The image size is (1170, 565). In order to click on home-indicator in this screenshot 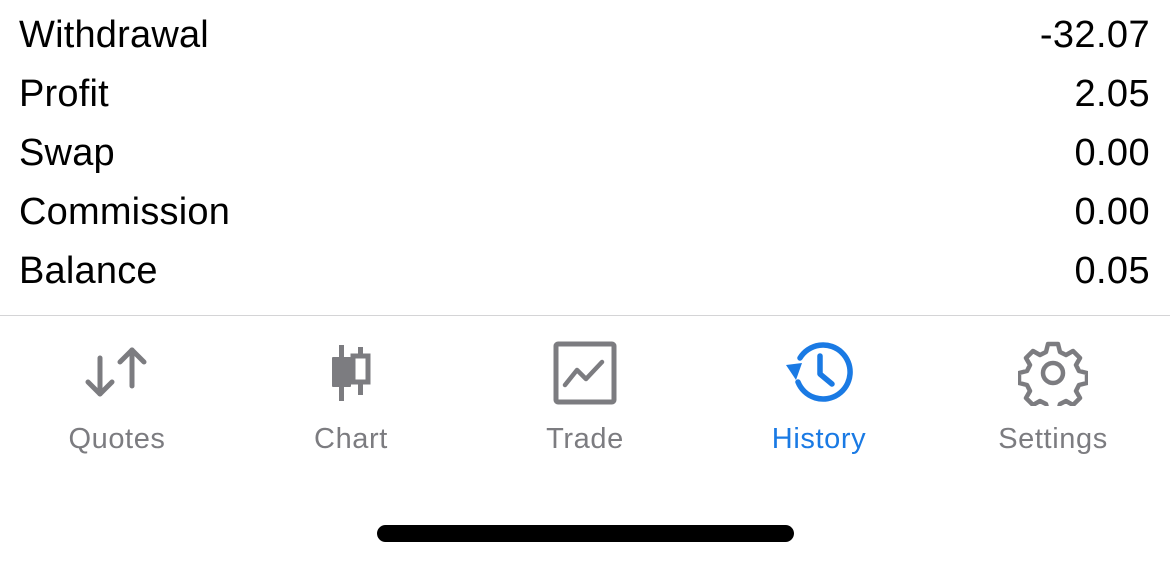, I will do `click(585, 533)`.